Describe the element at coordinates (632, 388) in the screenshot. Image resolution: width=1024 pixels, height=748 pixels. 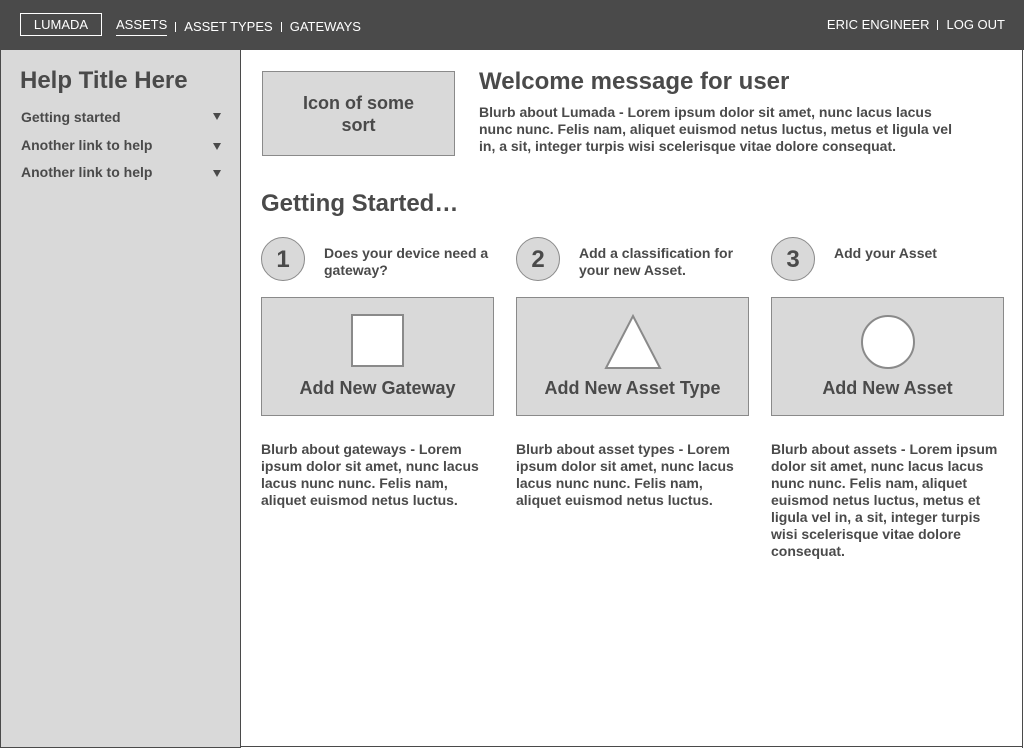
I see `card-label: Add New Asset Type` at that location.